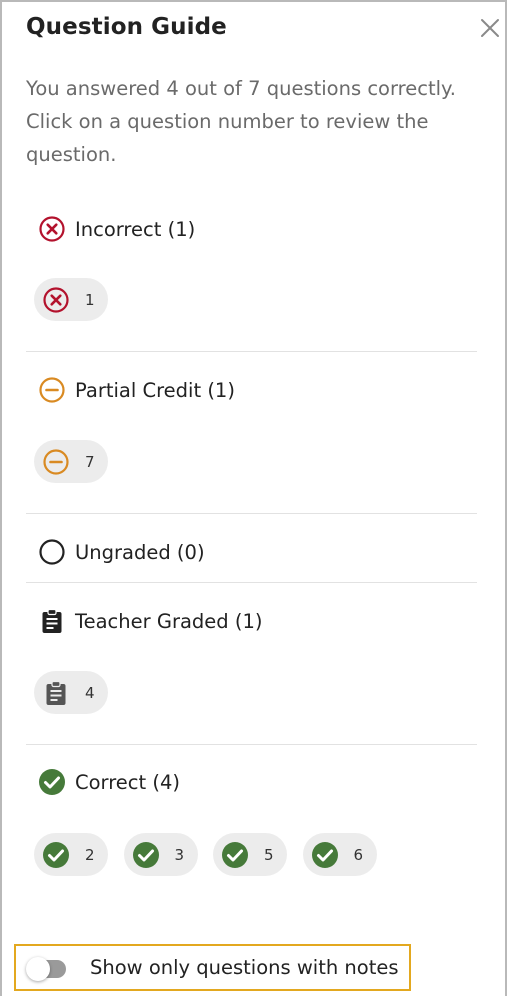  What do you see at coordinates (90, 299) in the screenshot?
I see `question-number: 1` at bounding box center [90, 299].